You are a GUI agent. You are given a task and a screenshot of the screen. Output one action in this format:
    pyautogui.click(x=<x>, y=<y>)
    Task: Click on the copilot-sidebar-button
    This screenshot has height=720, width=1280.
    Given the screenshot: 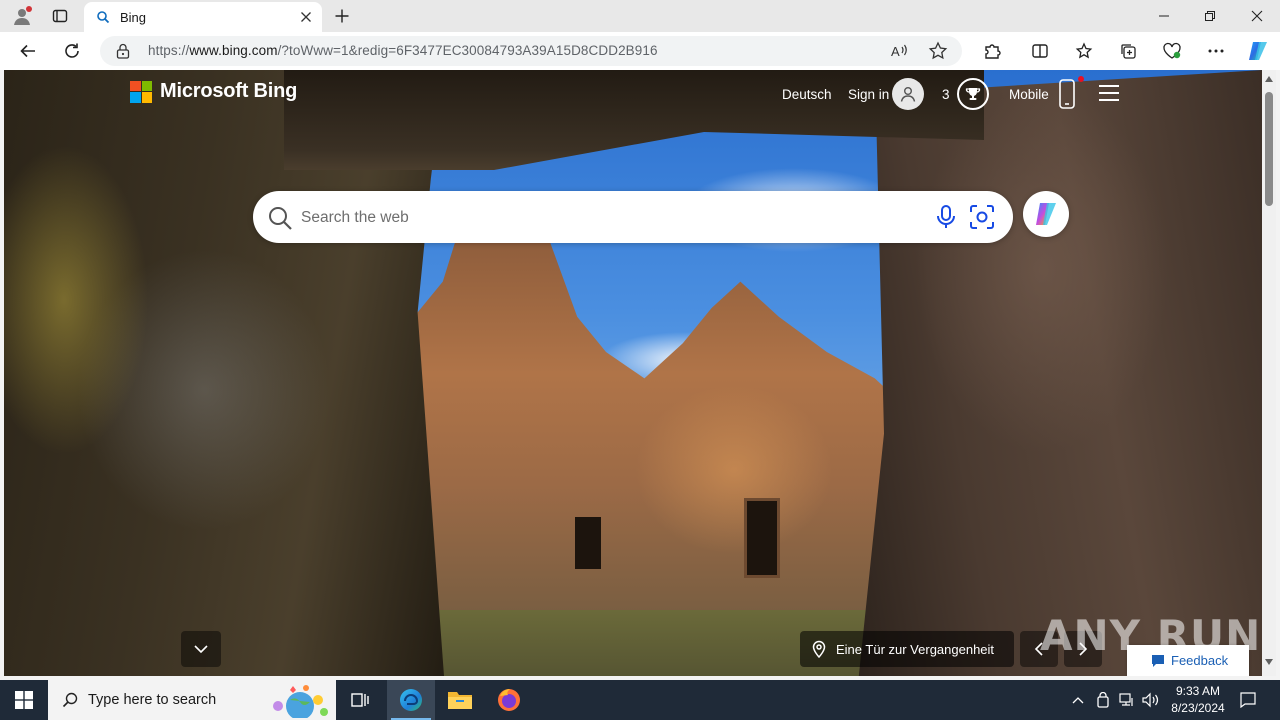 What is the action you would take?
    pyautogui.click(x=1258, y=51)
    